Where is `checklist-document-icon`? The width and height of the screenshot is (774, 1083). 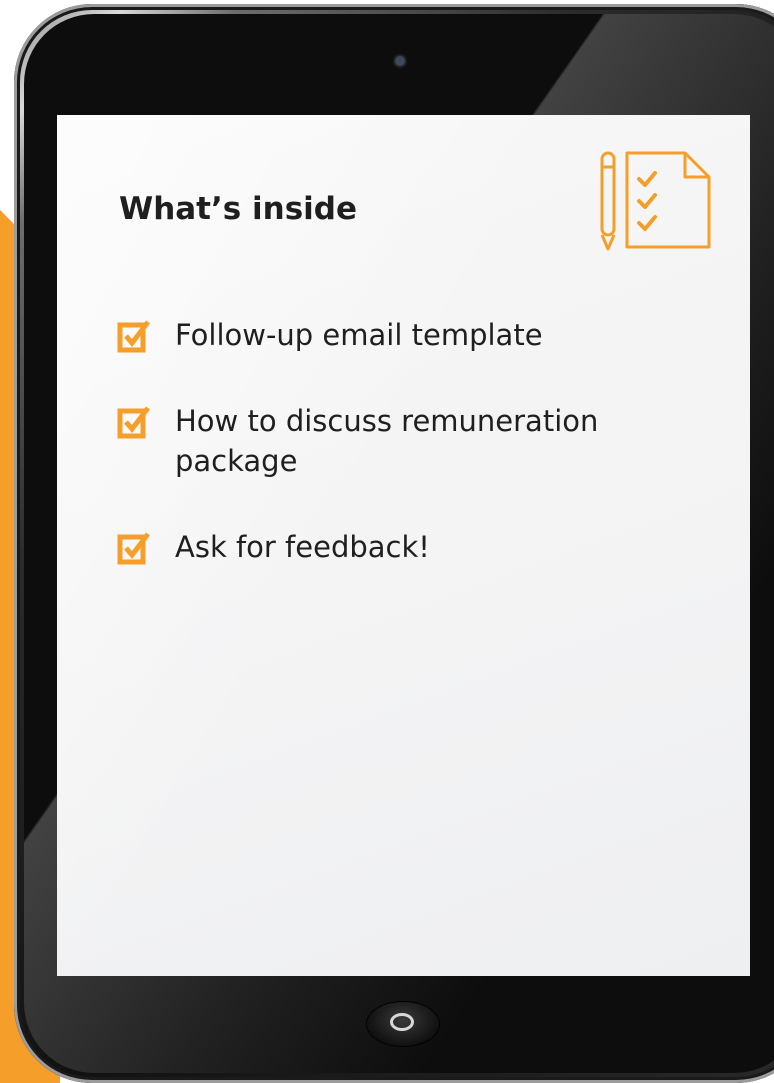
checklist-document-icon is located at coordinates (655, 201).